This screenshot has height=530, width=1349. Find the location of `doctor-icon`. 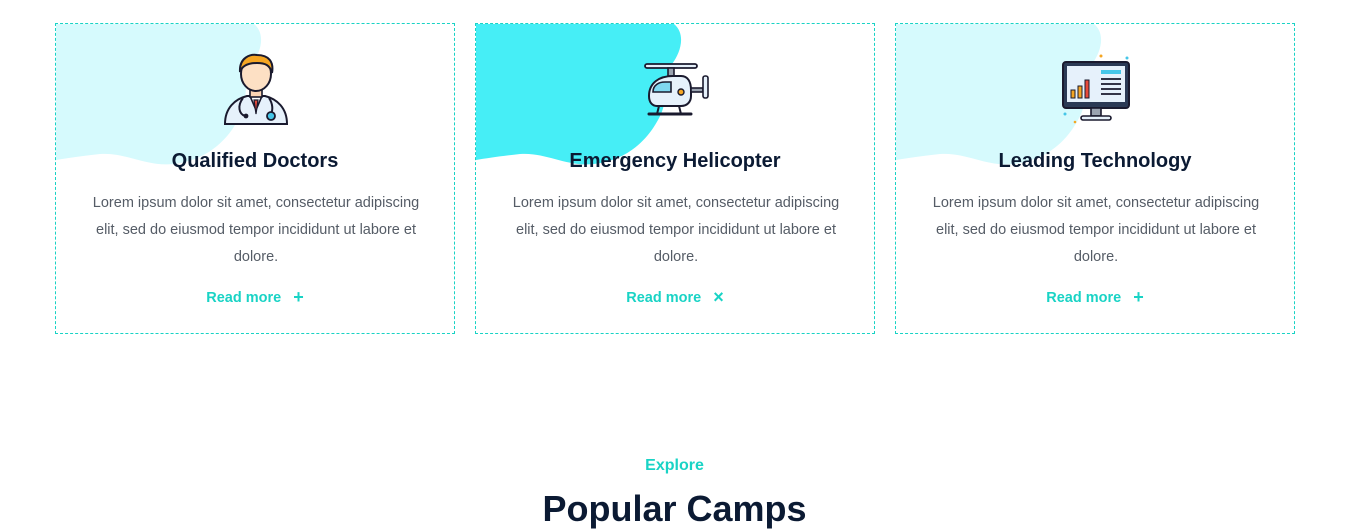

doctor-icon is located at coordinates (256, 89).